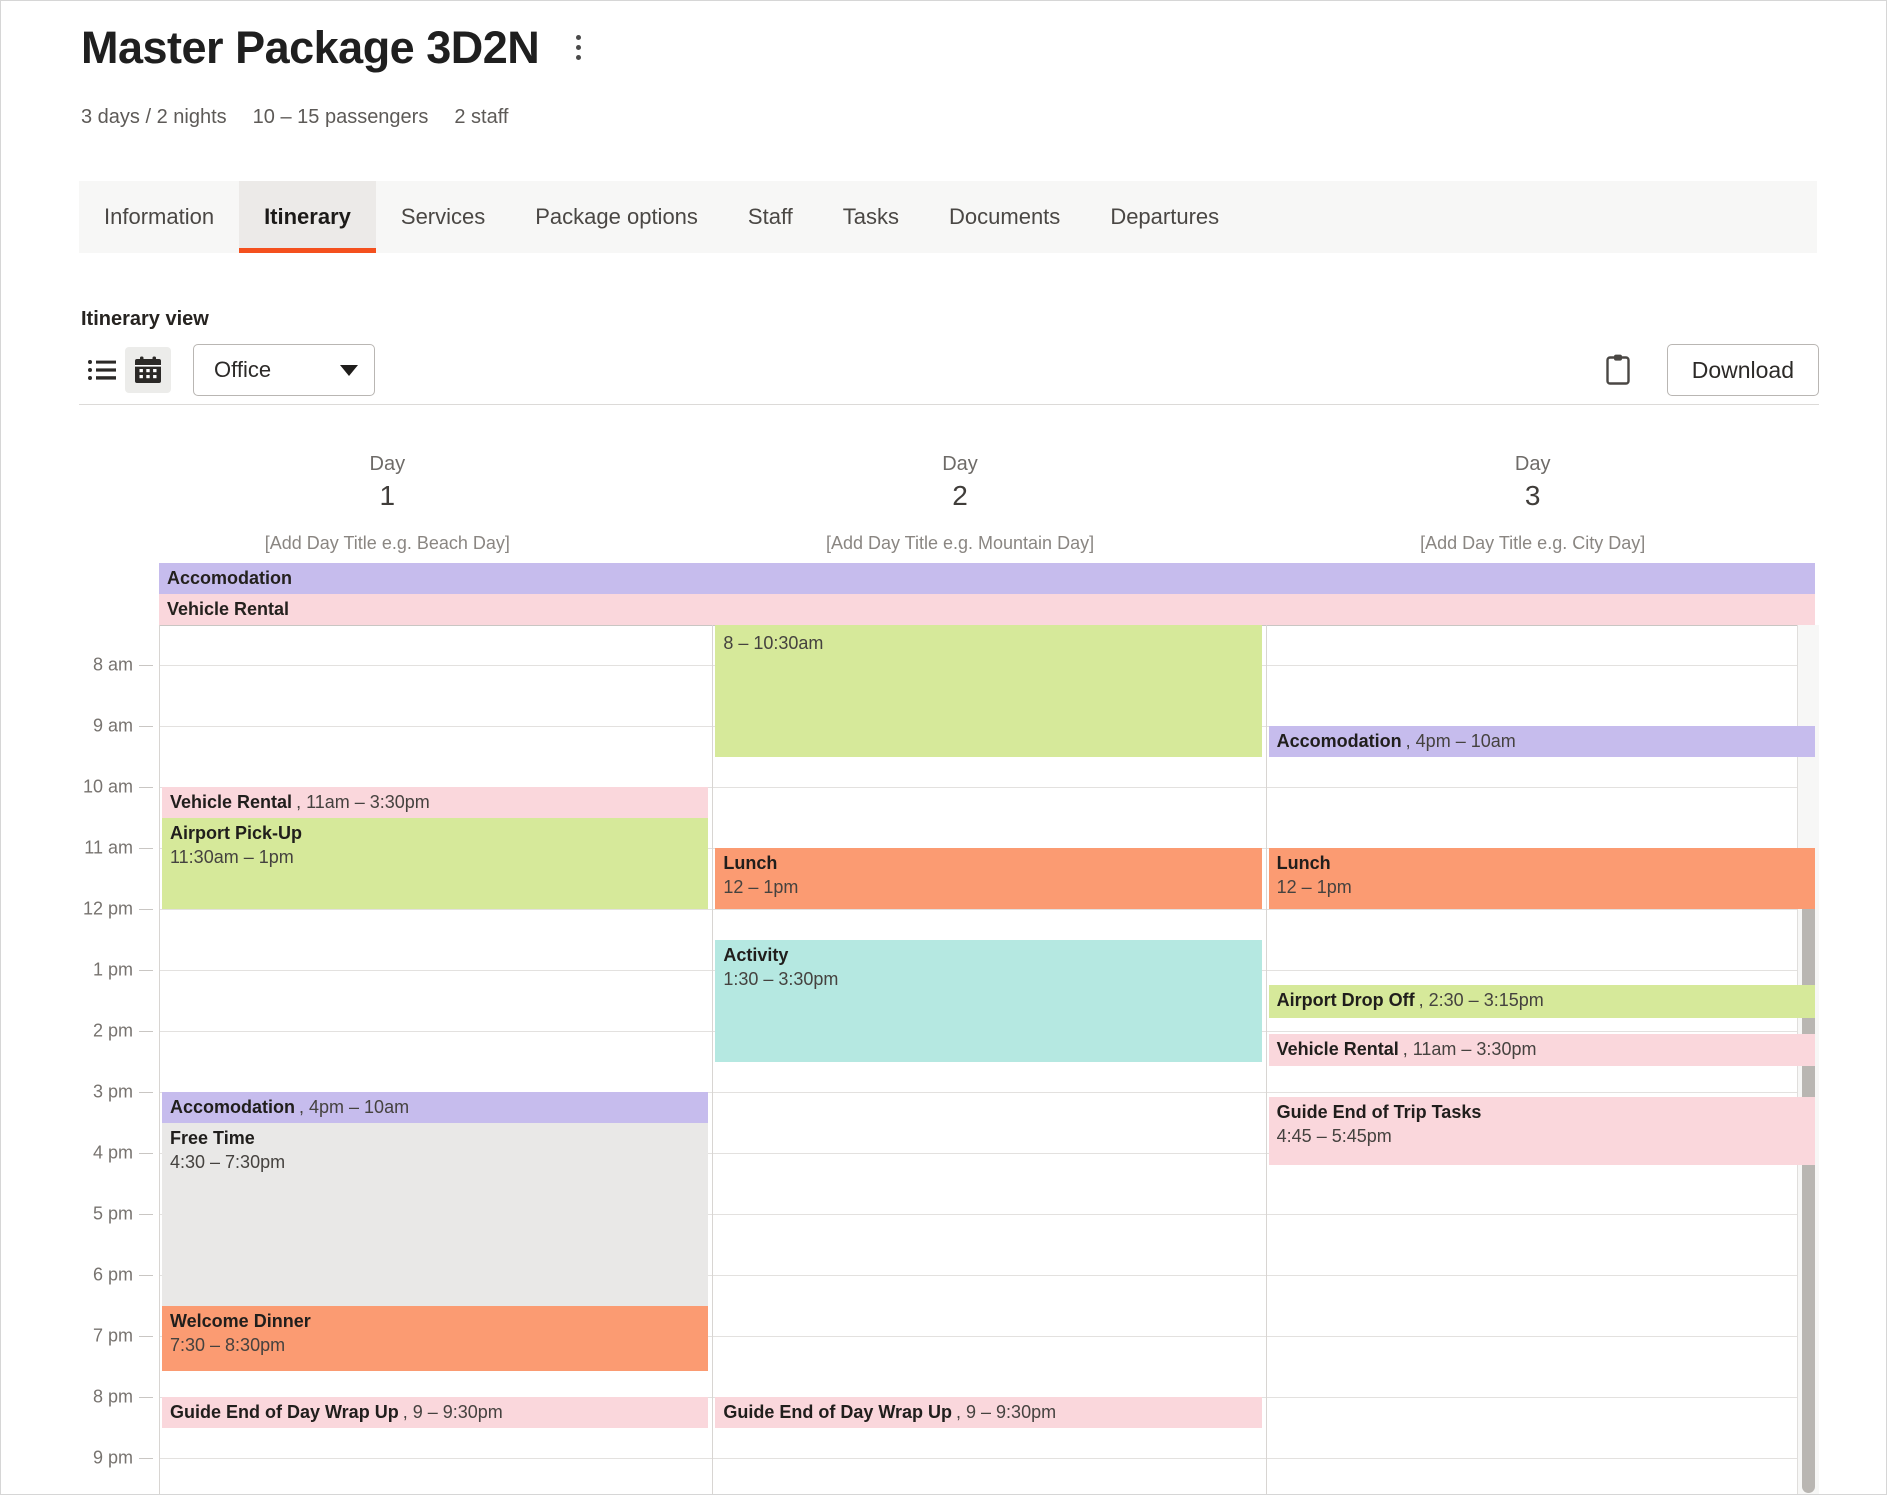 This screenshot has width=1887, height=1495. What do you see at coordinates (354, 1107) in the screenshot?
I see `event-time: , 4pm – 10am` at bounding box center [354, 1107].